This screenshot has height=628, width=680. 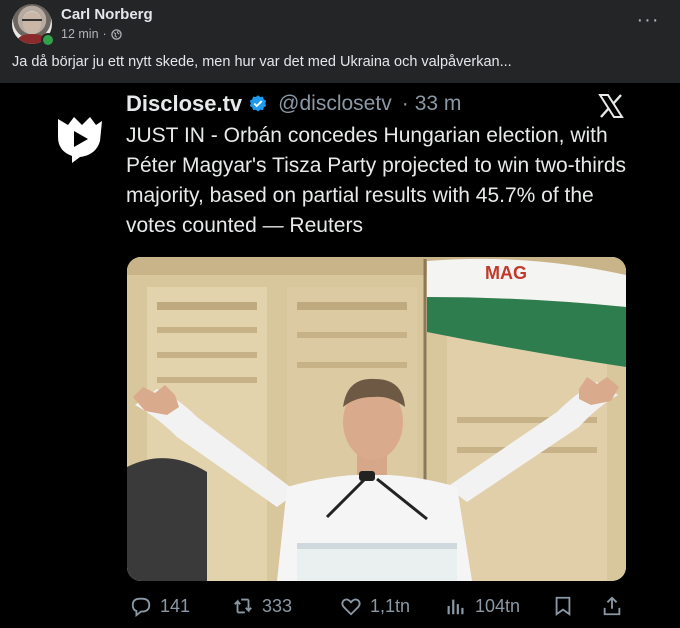 I want to click on views-count: 104tn, so click(x=498, y=605).